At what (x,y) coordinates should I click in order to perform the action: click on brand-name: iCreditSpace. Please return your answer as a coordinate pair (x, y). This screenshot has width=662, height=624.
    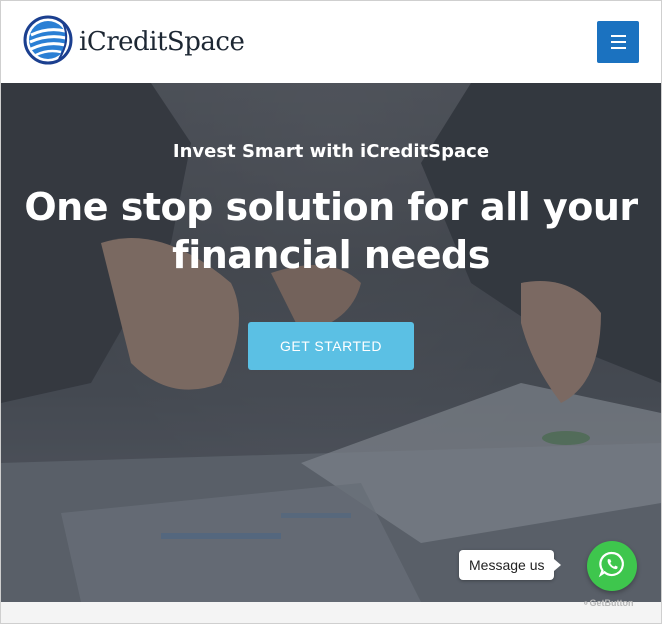
    Looking at the image, I should click on (162, 42).